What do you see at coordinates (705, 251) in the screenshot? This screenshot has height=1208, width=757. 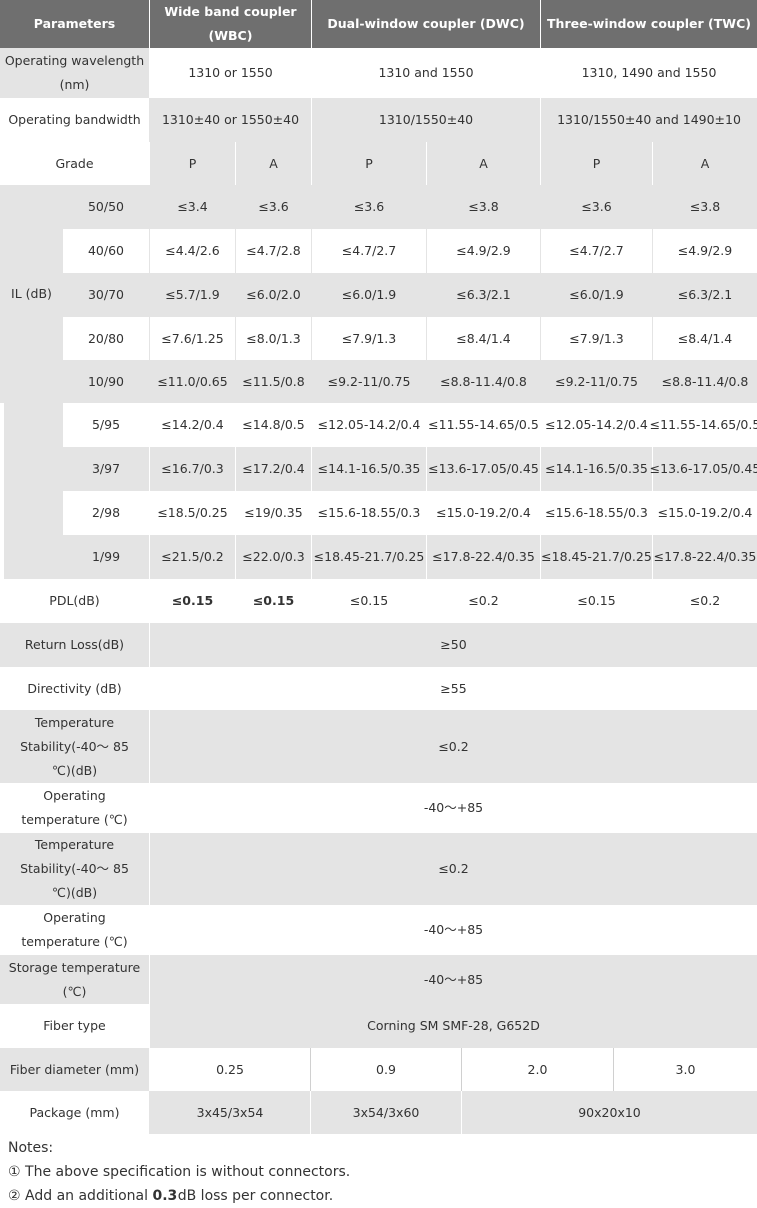 I see `cell-value: ≤4.9/2.9` at bounding box center [705, 251].